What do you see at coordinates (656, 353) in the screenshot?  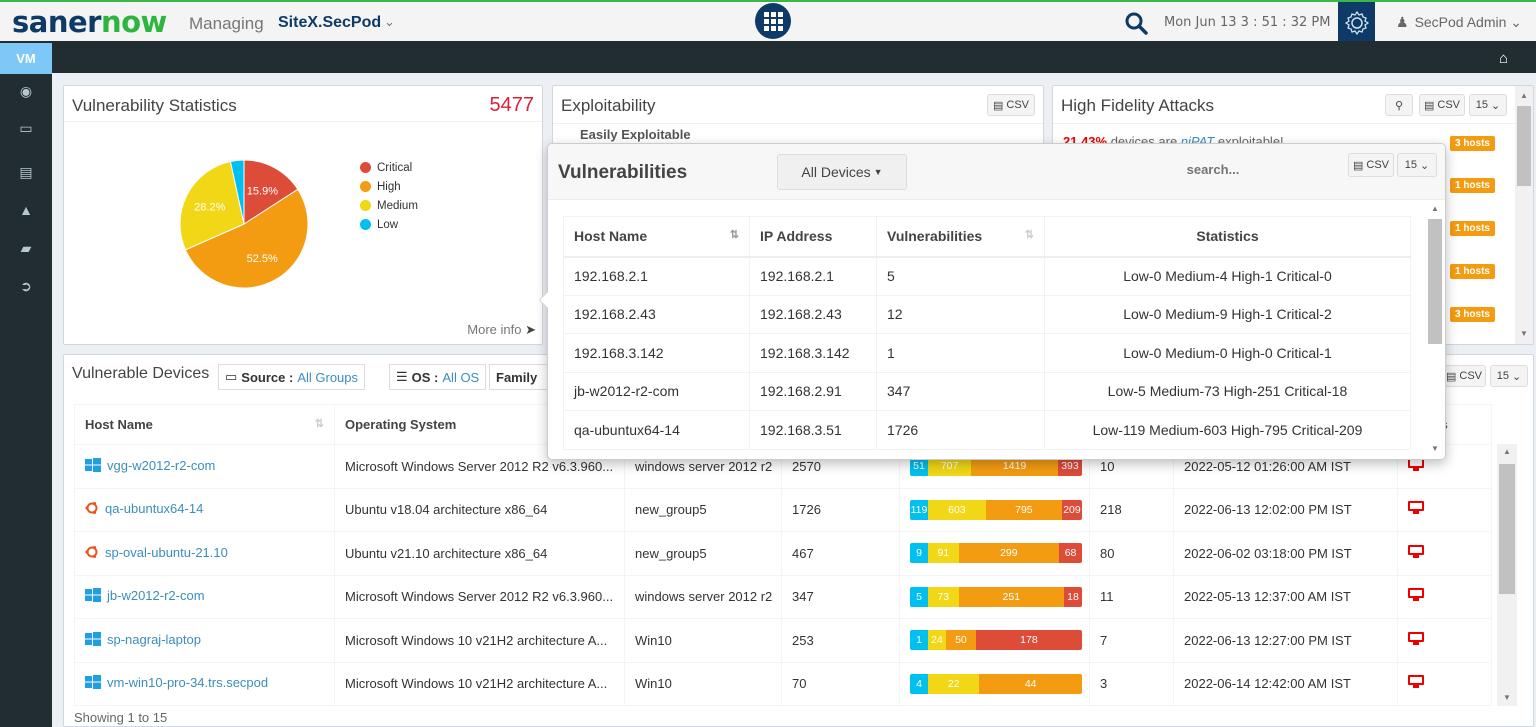 I see `host-name-link: 192.168.3.142` at bounding box center [656, 353].